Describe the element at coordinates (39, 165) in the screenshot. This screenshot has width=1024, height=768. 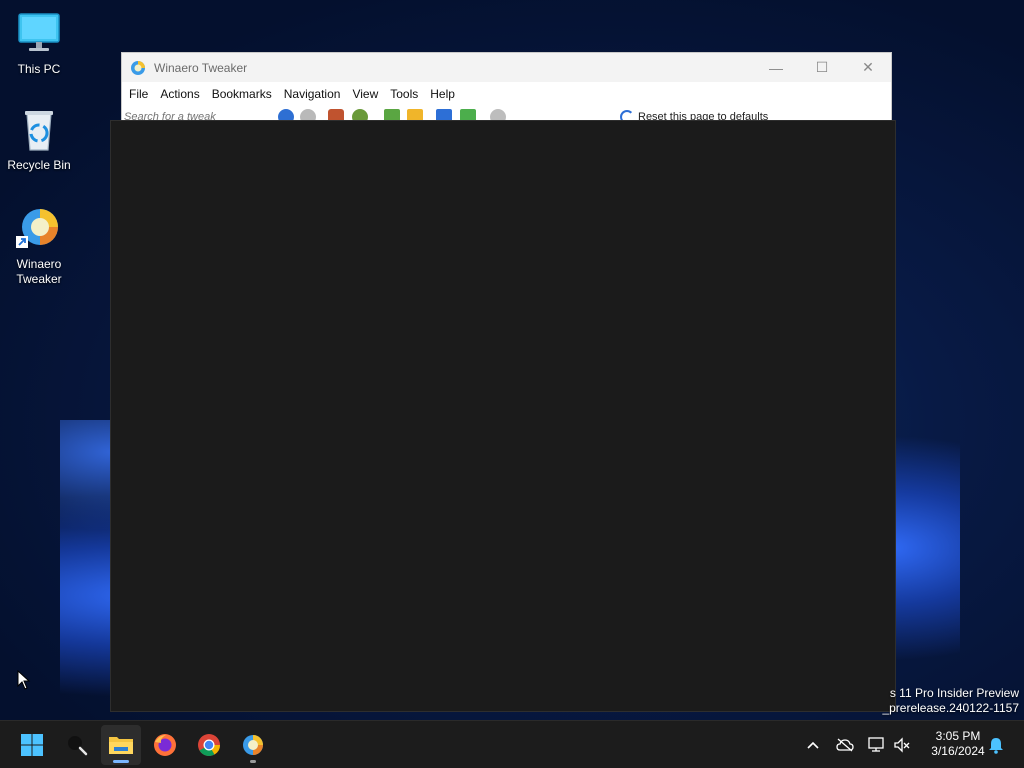
I see `desktop-icon-label: Recycle Bin` at that location.